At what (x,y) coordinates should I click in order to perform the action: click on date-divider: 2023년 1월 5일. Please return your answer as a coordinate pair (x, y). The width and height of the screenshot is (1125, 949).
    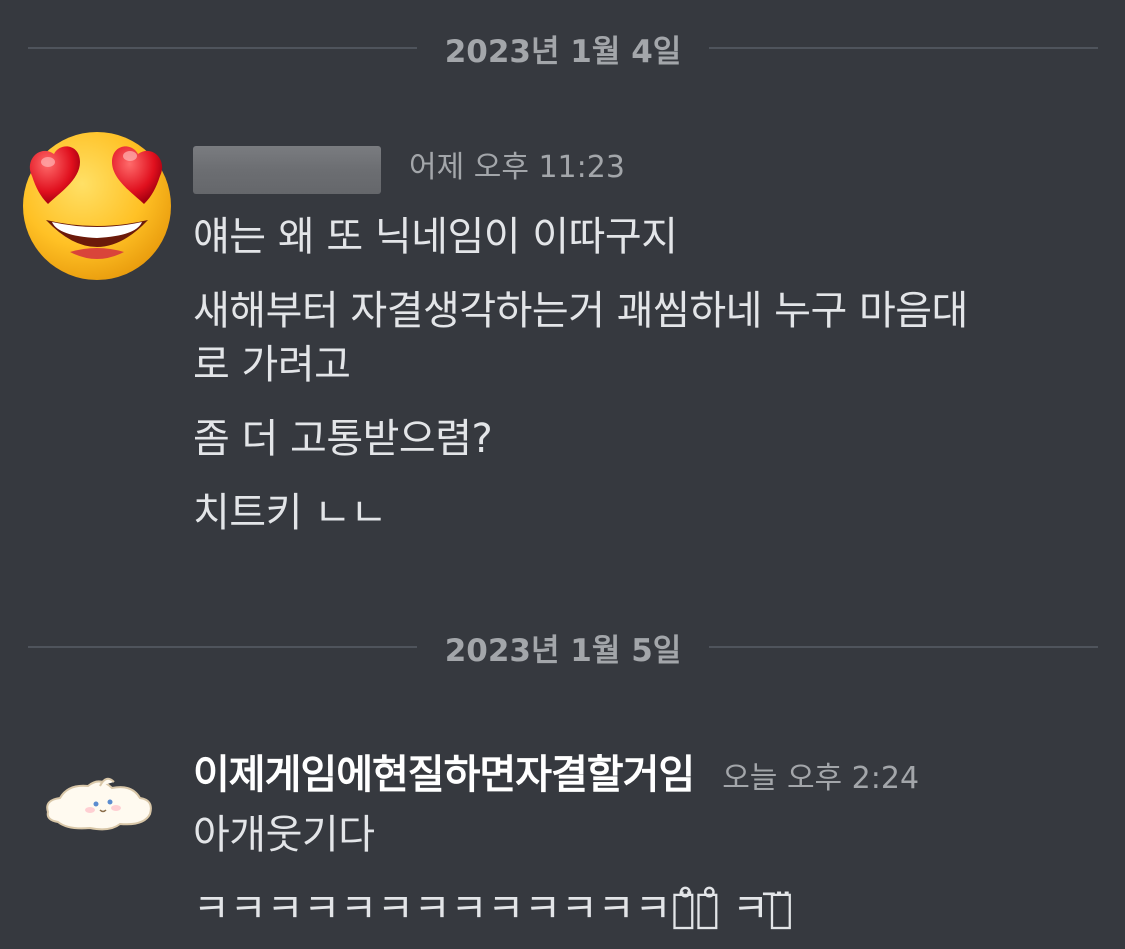
    Looking at the image, I should click on (563, 648).